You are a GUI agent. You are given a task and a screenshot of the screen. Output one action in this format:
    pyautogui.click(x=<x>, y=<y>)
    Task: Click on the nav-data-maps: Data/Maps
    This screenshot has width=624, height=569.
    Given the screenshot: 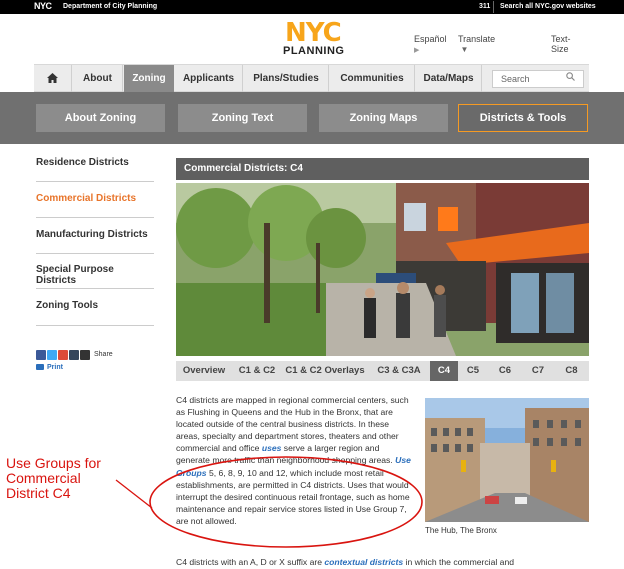 What is the action you would take?
    pyautogui.click(x=449, y=78)
    